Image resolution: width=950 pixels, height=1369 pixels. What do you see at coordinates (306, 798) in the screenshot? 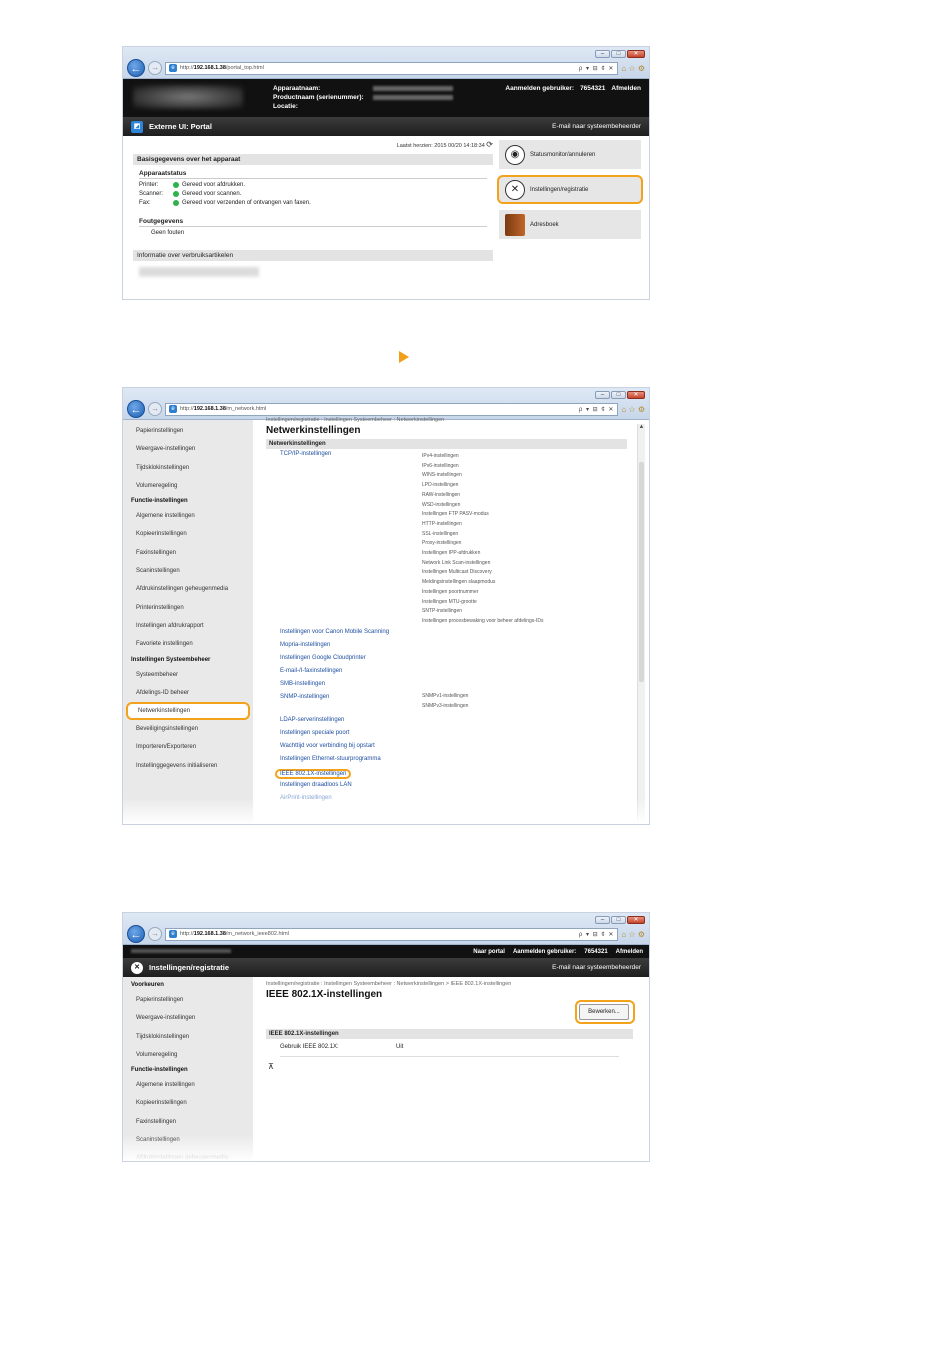
I see `link-airprint-instellingen: AirPrint-instellingen` at bounding box center [306, 798].